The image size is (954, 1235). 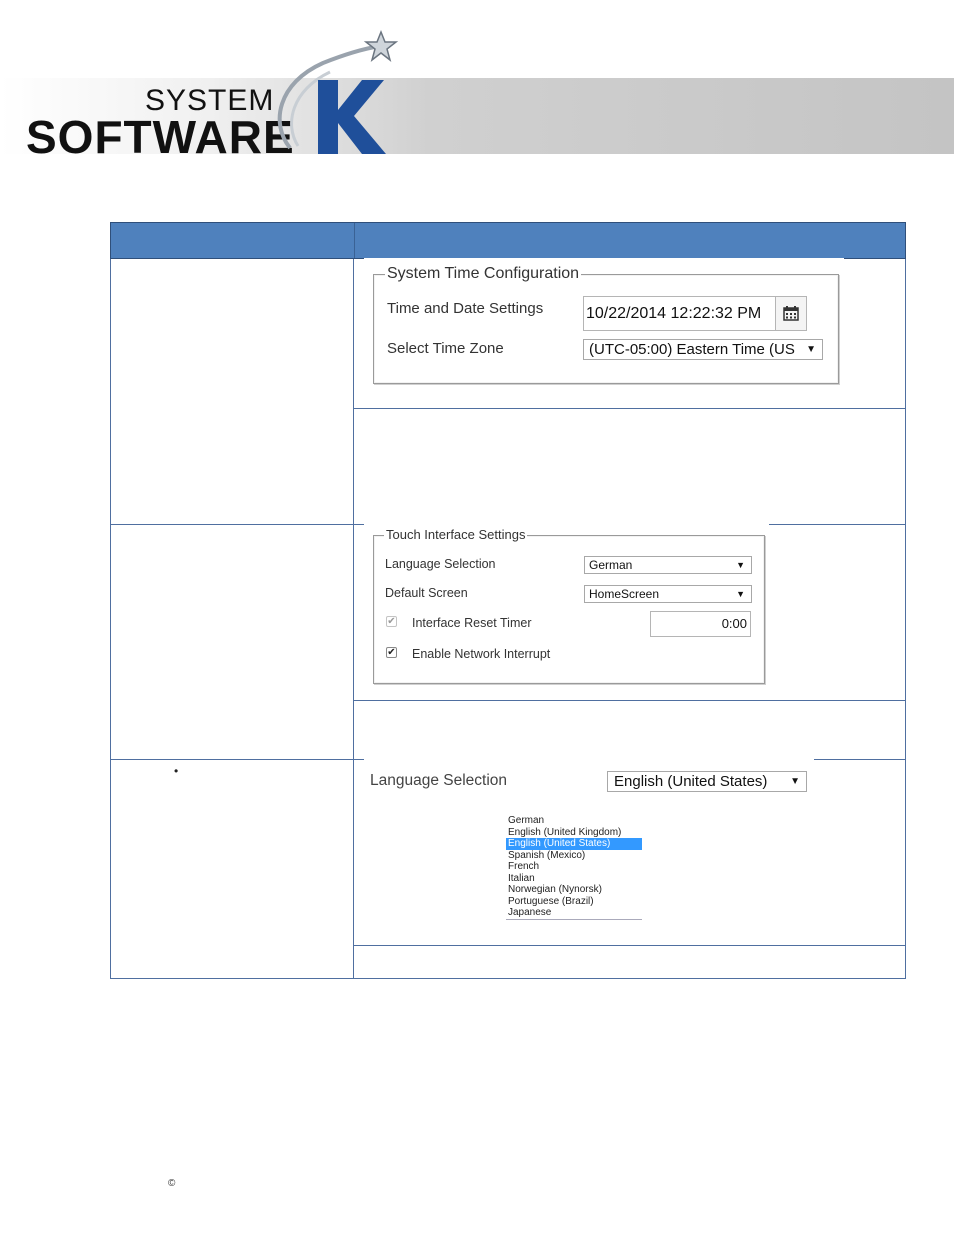 I want to click on logo-k-mark, so click(x=338, y=91).